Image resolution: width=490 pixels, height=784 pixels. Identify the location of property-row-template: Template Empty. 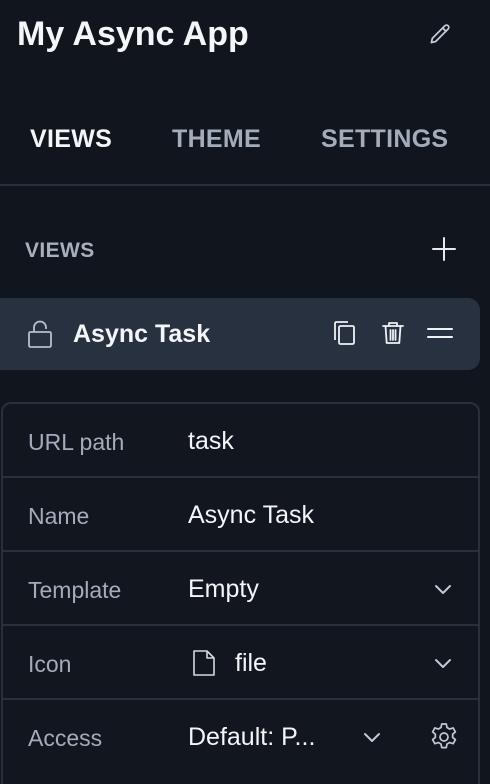
(240, 589).